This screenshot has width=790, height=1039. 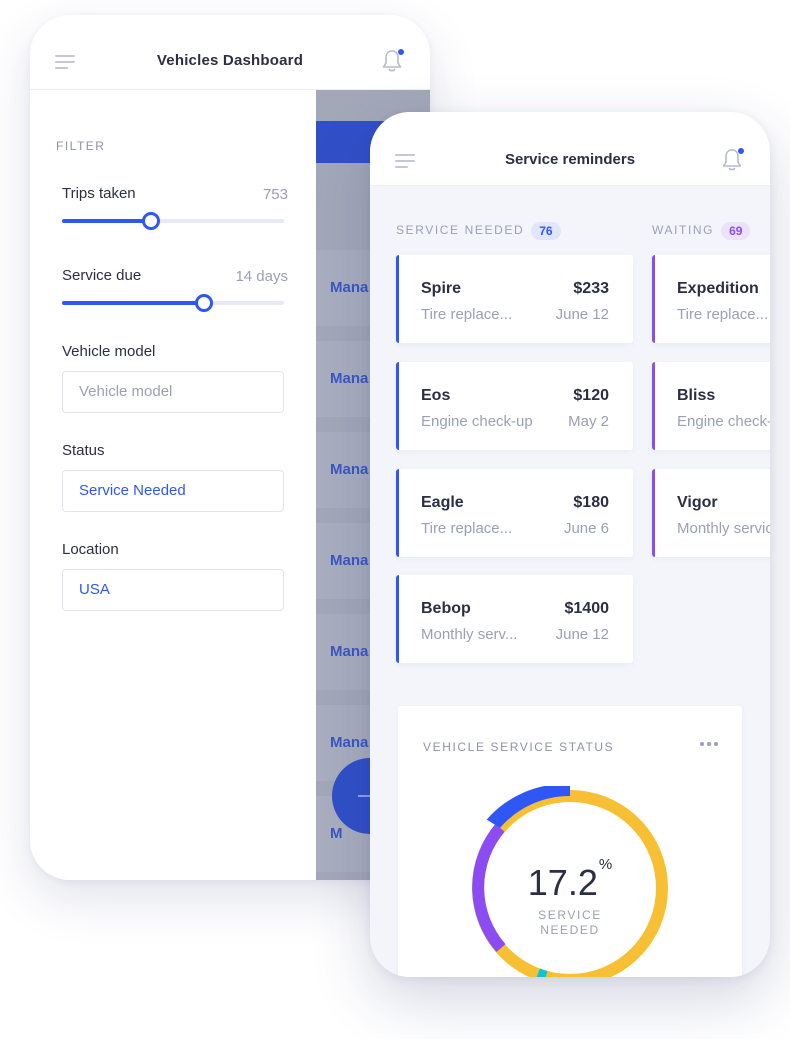 I want to click on status-card-title: VEHICLE SERVICE STATUS, so click(x=519, y=747).